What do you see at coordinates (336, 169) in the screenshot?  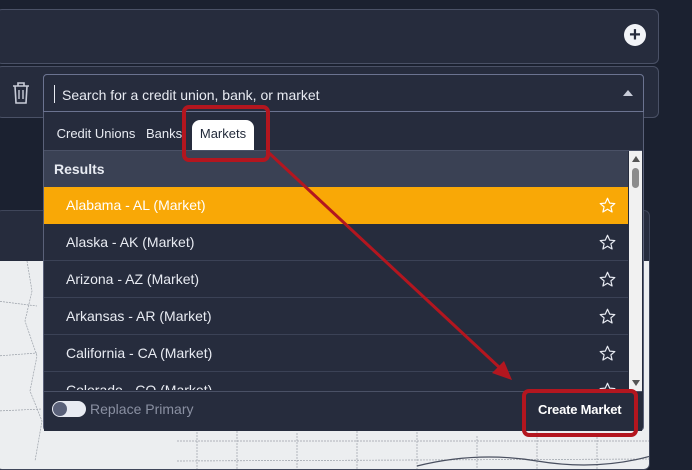 I see `results-heading: Results` at bounding box center [336, 169].